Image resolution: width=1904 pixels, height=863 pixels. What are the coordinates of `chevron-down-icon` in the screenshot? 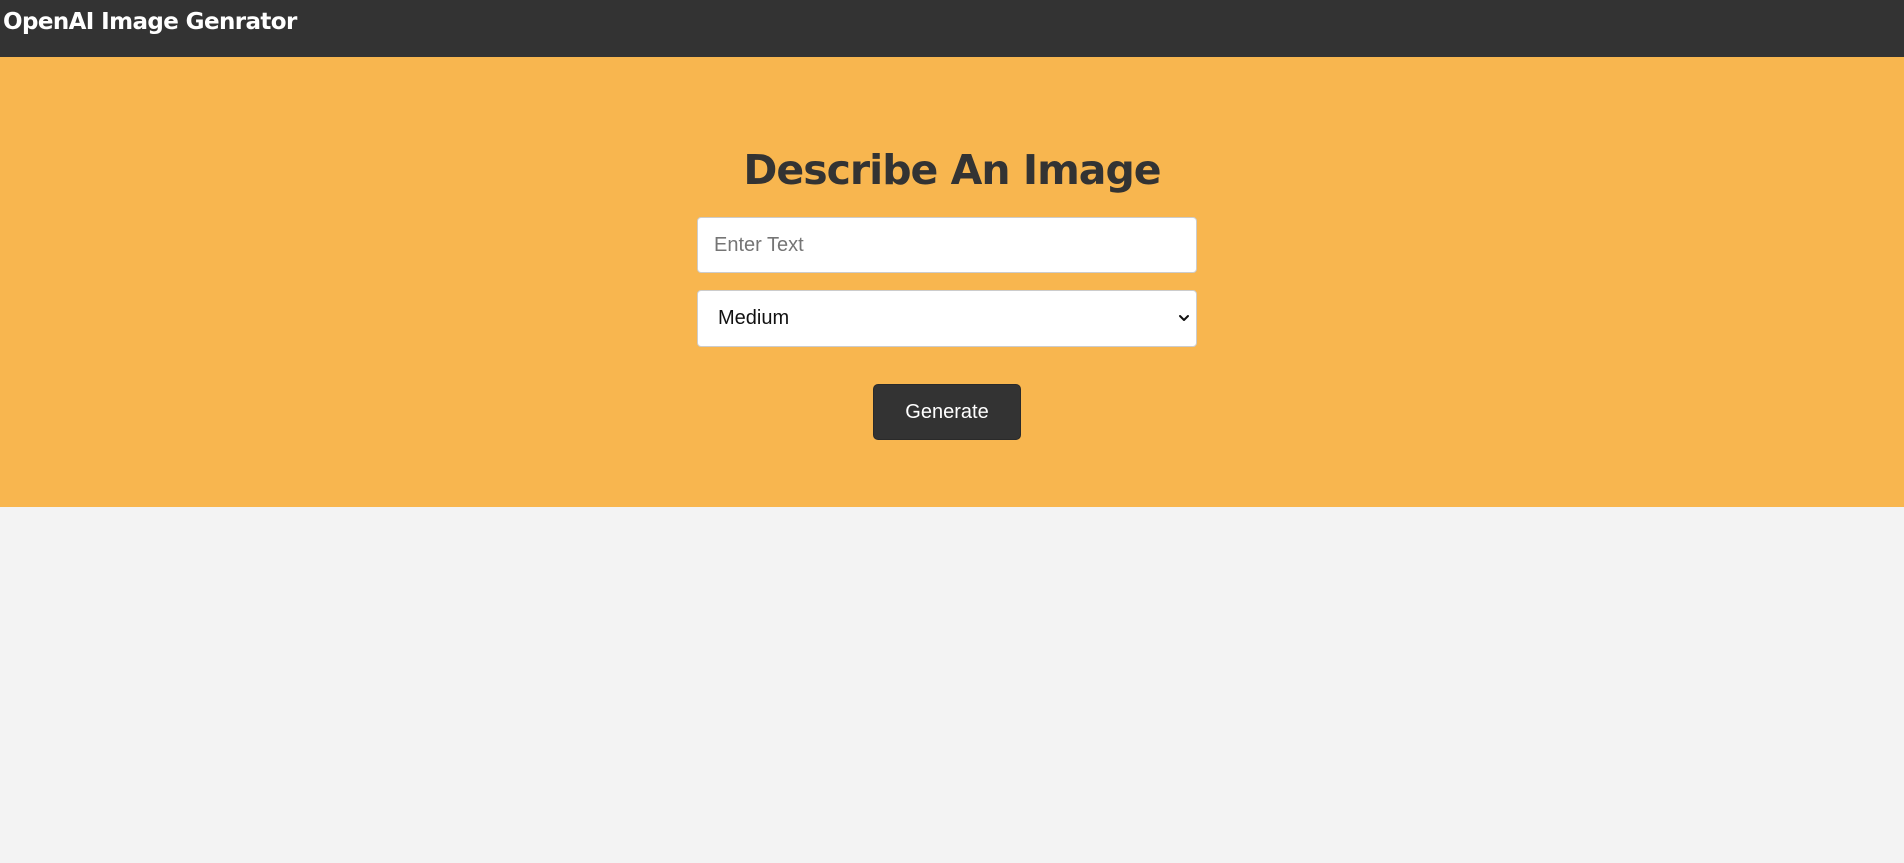 It's located at (1184, 318).